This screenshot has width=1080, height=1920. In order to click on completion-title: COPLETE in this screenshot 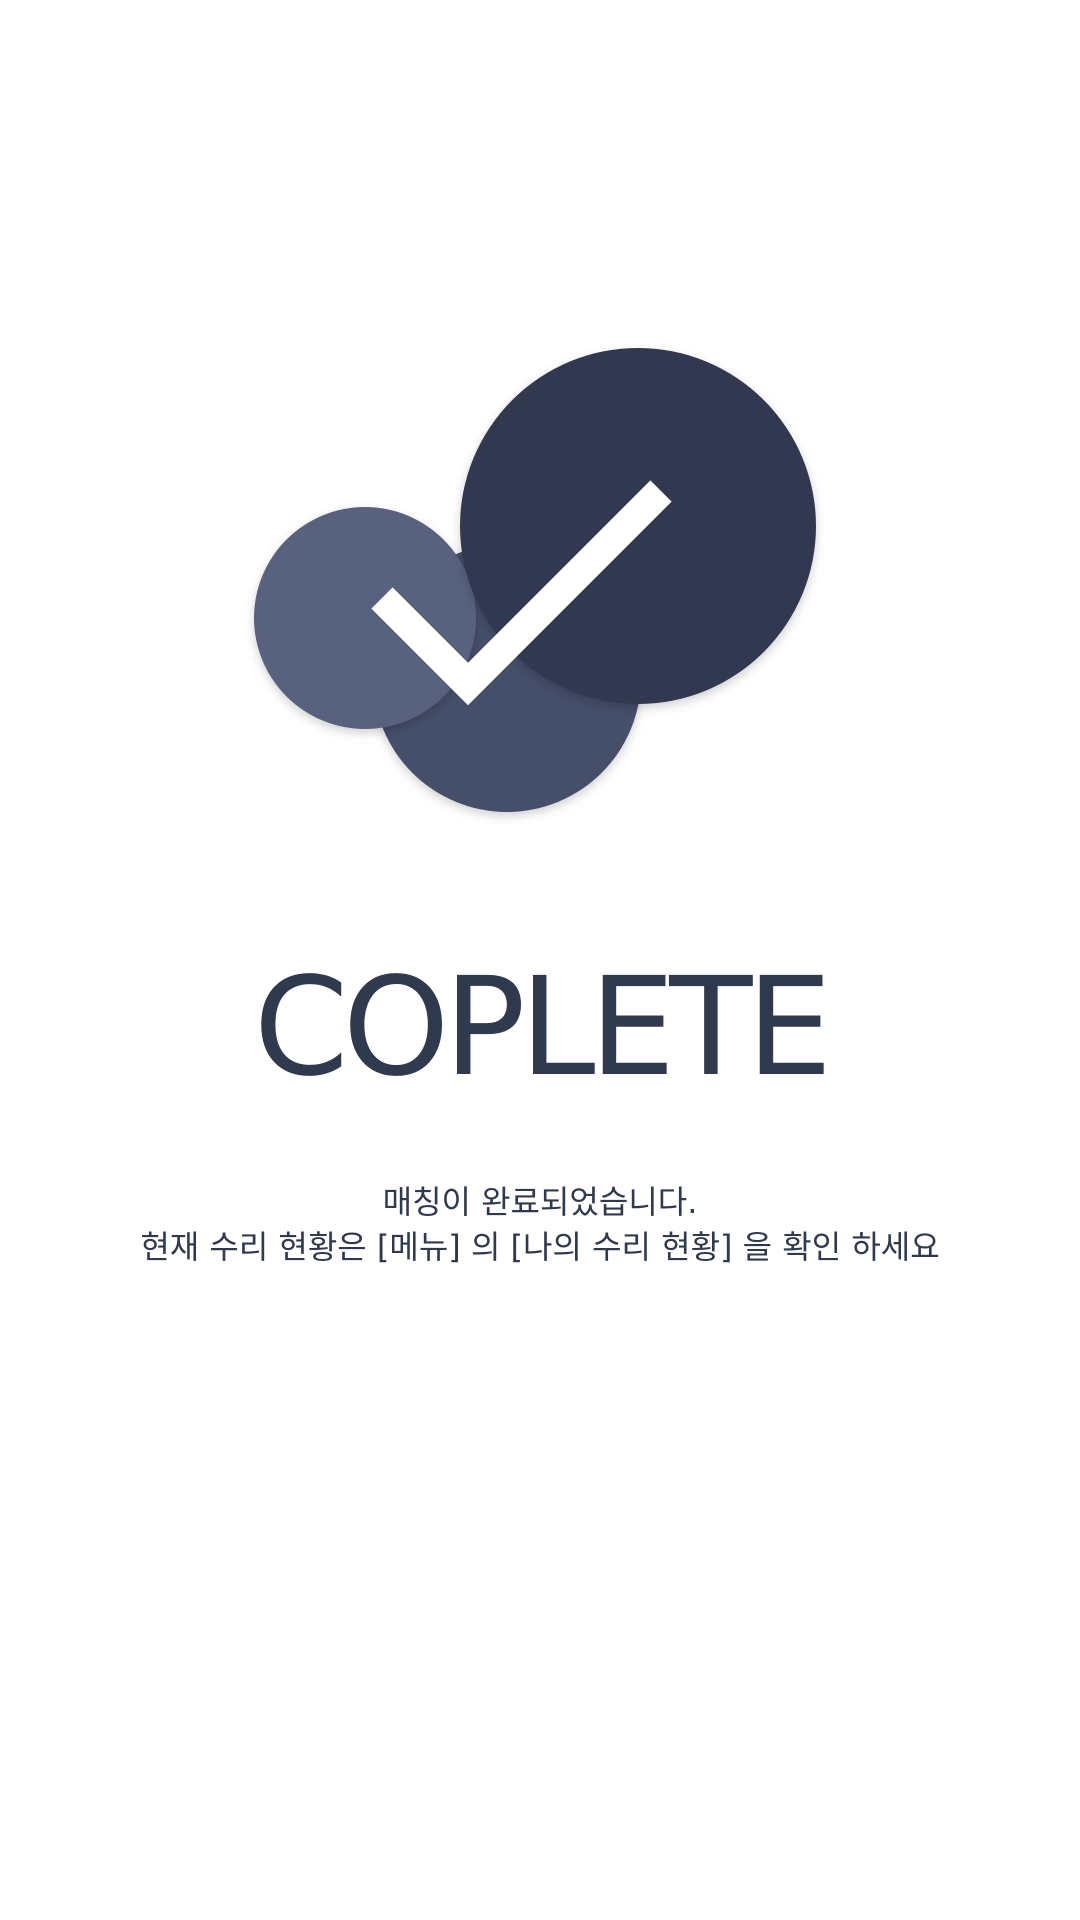, I will do `click(543, 1028)`.